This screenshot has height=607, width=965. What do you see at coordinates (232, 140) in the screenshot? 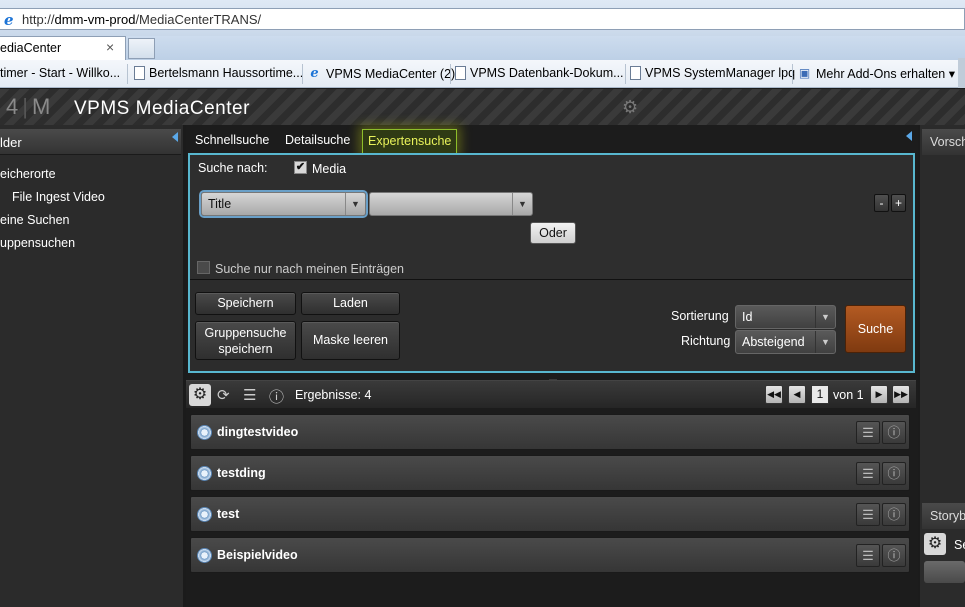
I see `tab-schnellsuche: Schnellsuche` at bounding box center [232, 140].